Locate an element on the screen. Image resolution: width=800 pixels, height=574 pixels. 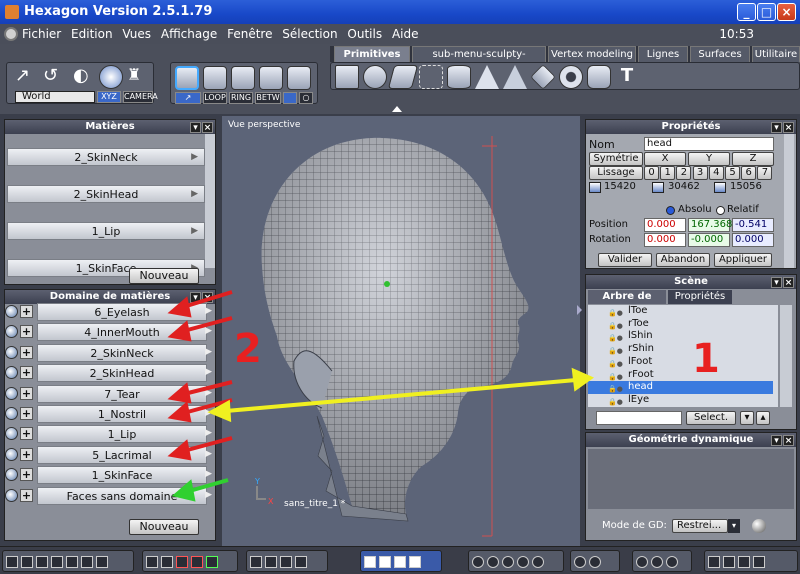
scene-tree-item: 🔒● lToe is located at coordinates (680, 311).